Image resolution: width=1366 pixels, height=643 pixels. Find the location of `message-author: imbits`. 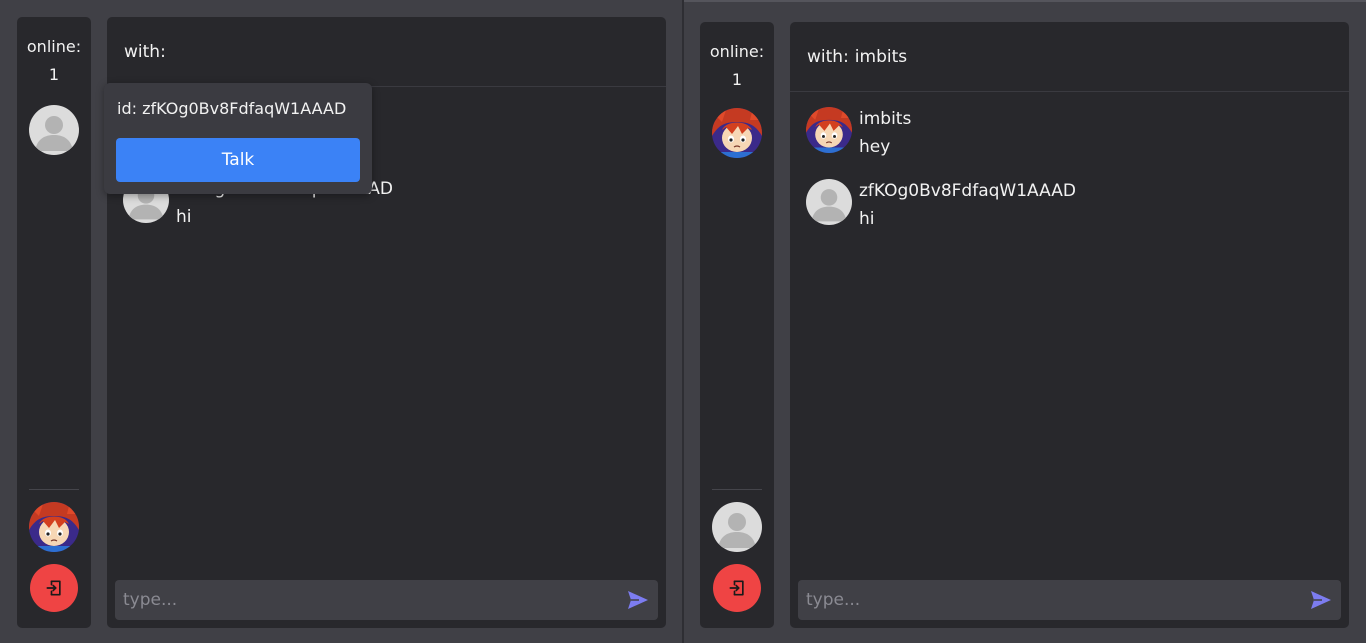

message-author: imbits is located at coordinates (885, 119).